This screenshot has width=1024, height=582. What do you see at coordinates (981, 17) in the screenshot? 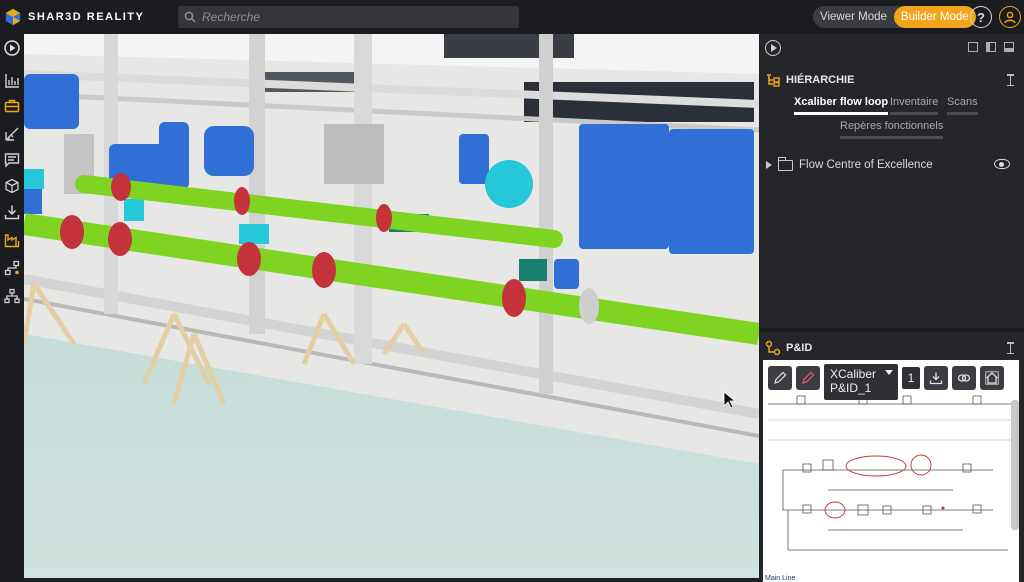
I see `help-circle-icon: ?` at bounding box center [981, 17].